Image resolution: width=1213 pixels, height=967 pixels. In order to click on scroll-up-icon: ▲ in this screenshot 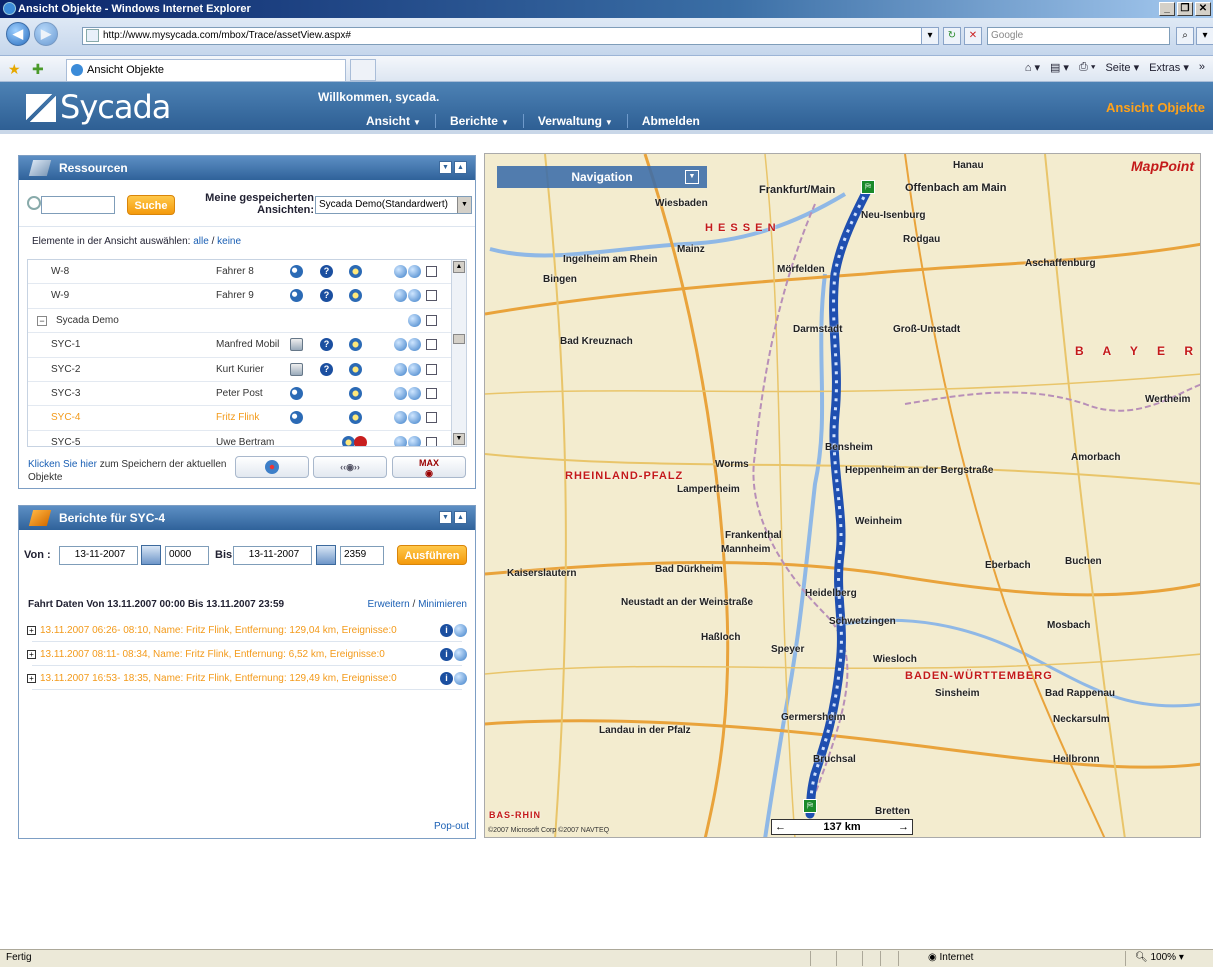, I will do `click(459, 267)`.